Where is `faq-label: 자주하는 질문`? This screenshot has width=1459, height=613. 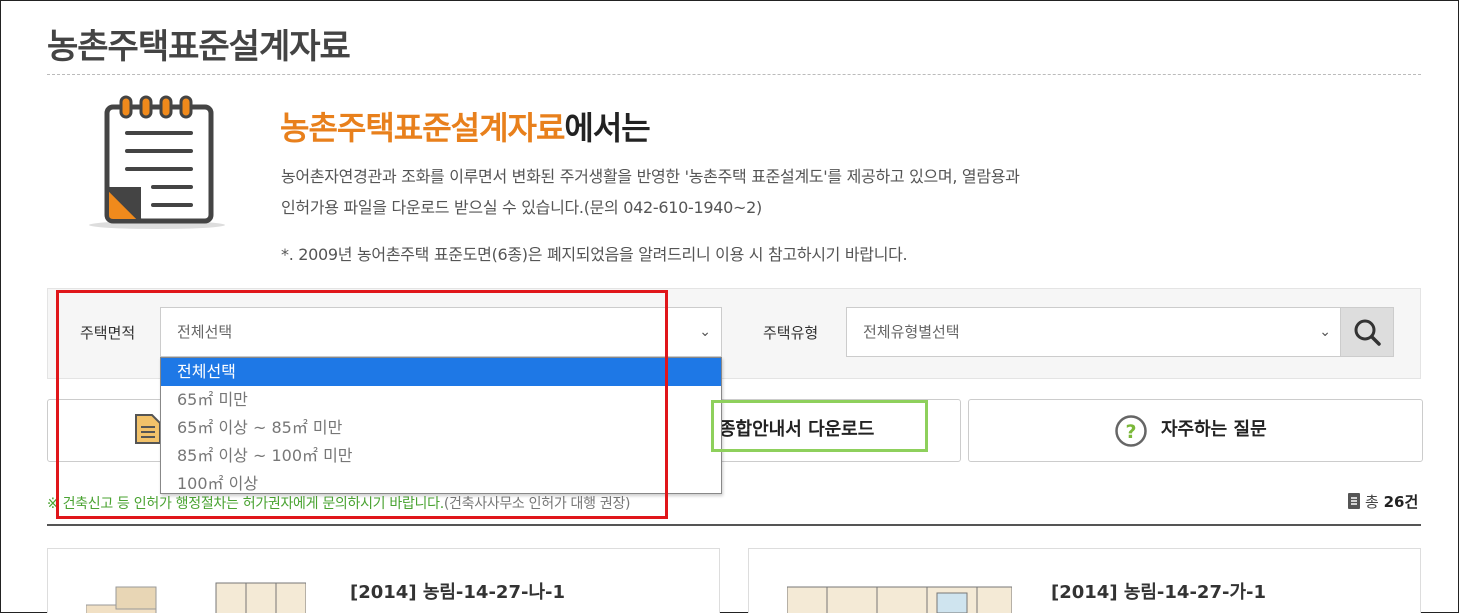 faq-label: 자주하는 질문 is located at coordinates (1214, 429).